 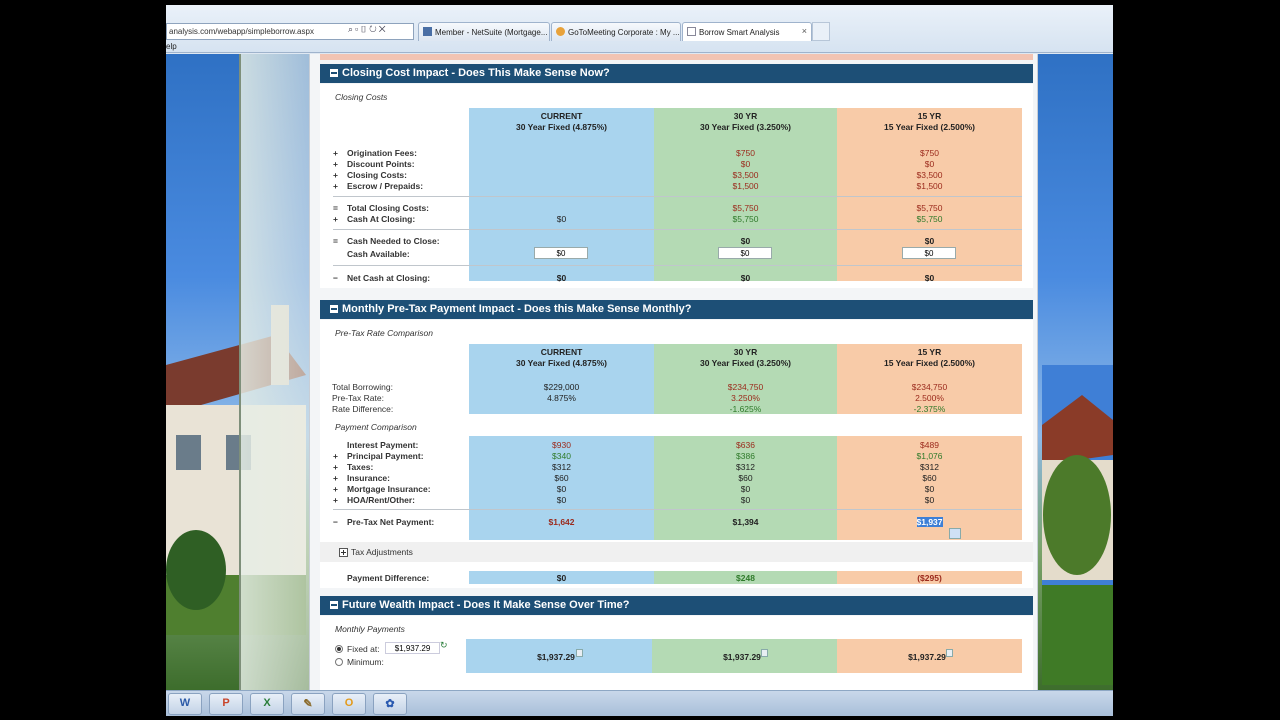 I want to click on closing-costs-subtitle: Closing Costs, so click(x=361, y=97).